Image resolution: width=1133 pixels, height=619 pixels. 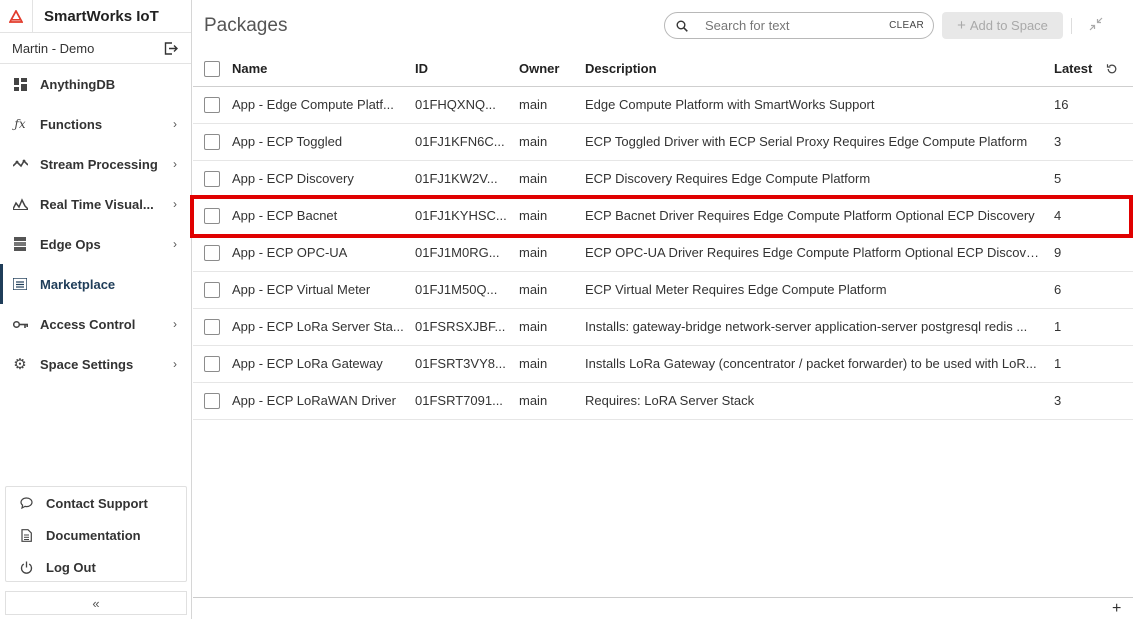 What do you see at coordinates (95, 324) in the screenshot?
I see `sidebar-item-access-control: Access Control ›` at bounding box center [95, 324].